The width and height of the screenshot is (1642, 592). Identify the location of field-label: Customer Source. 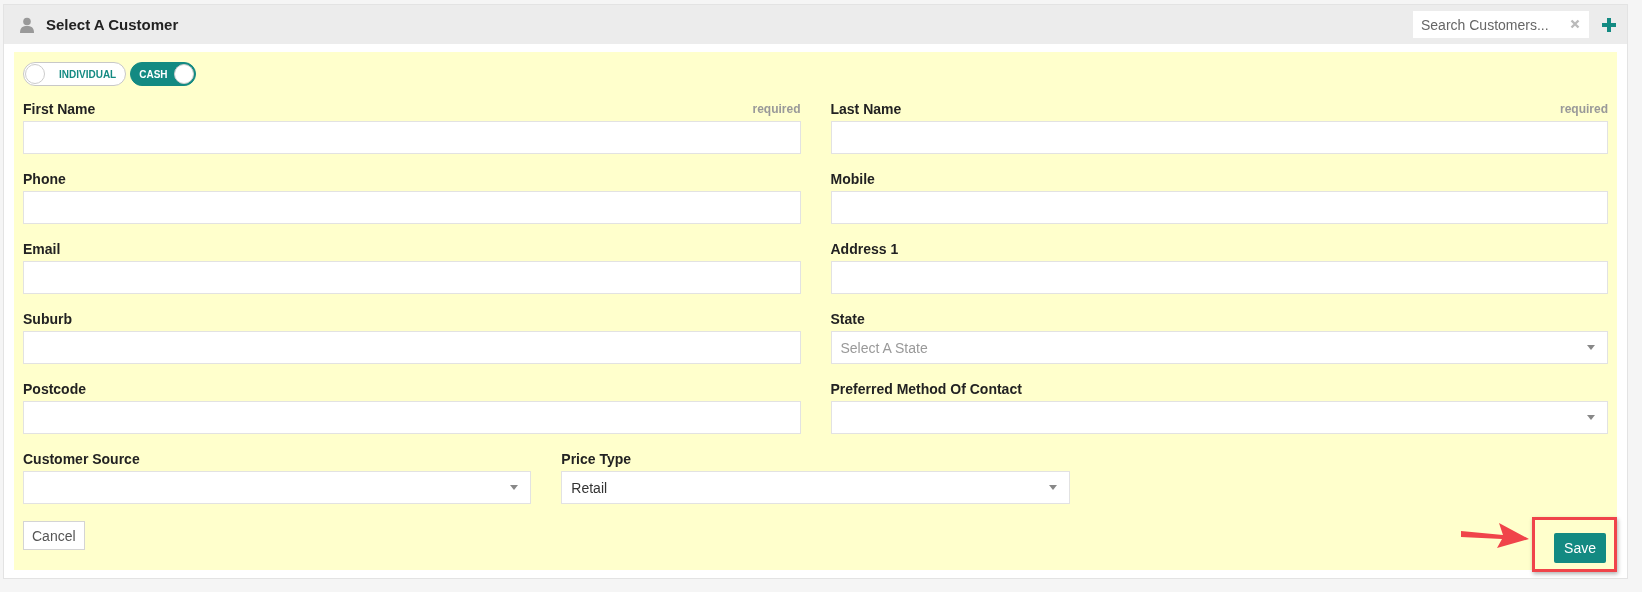
(81, 459).